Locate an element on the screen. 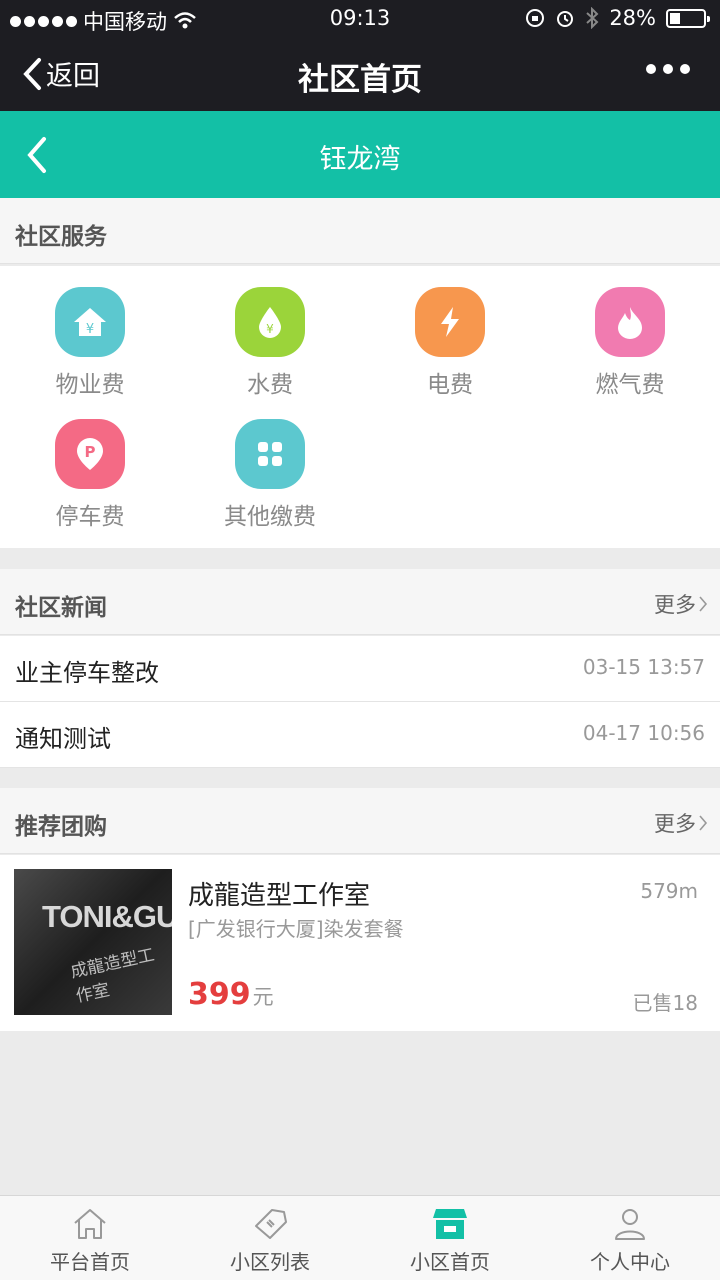 The height and width of the screenshot is (1280, 720). battery-icon is located at coordinates (688, 18).